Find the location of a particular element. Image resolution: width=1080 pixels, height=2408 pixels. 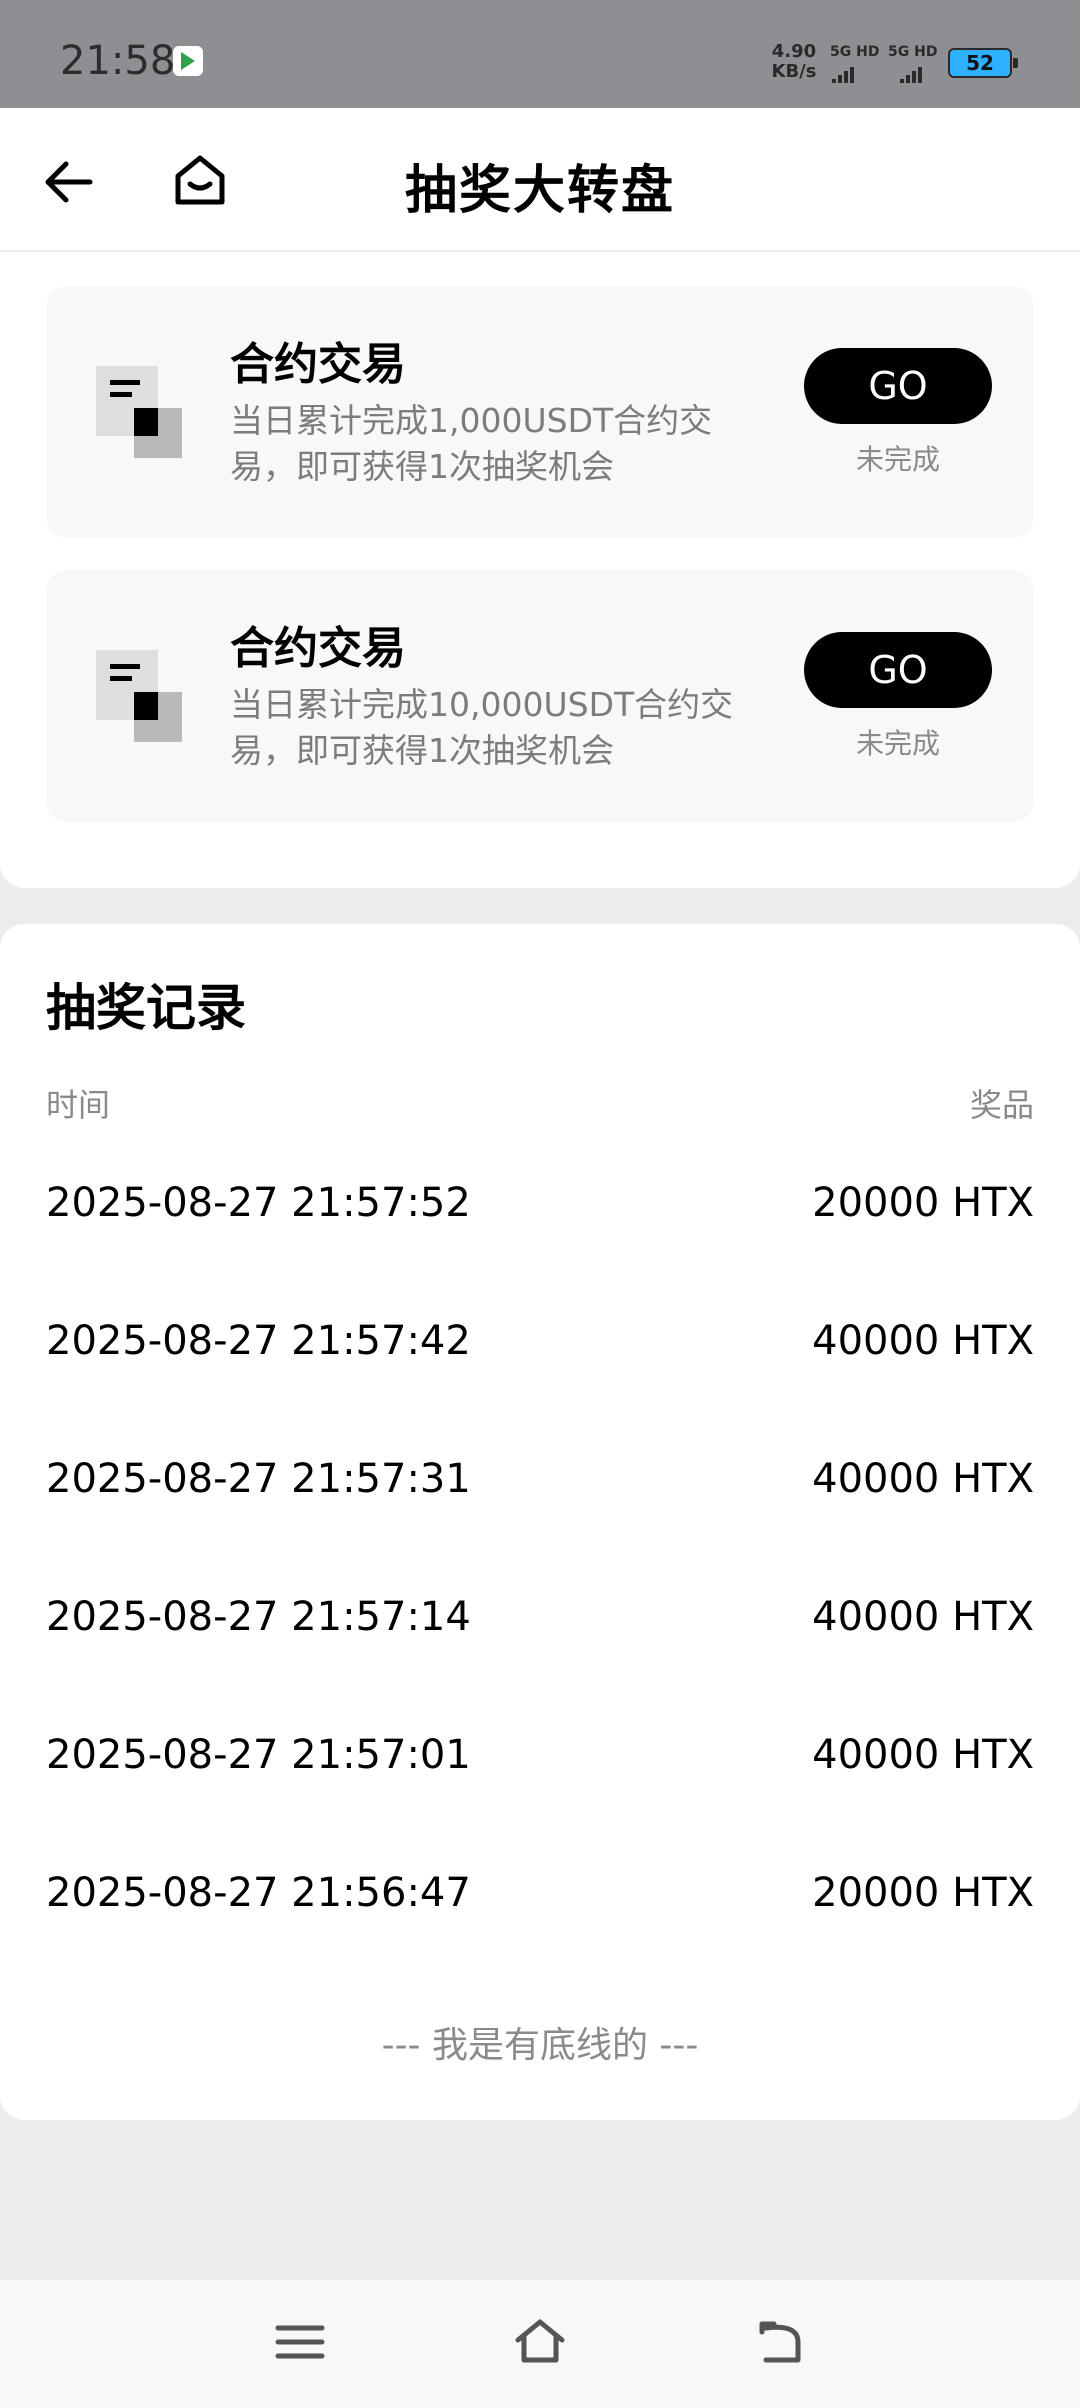

system-nav-bar is located at coordinates (540, 2344).